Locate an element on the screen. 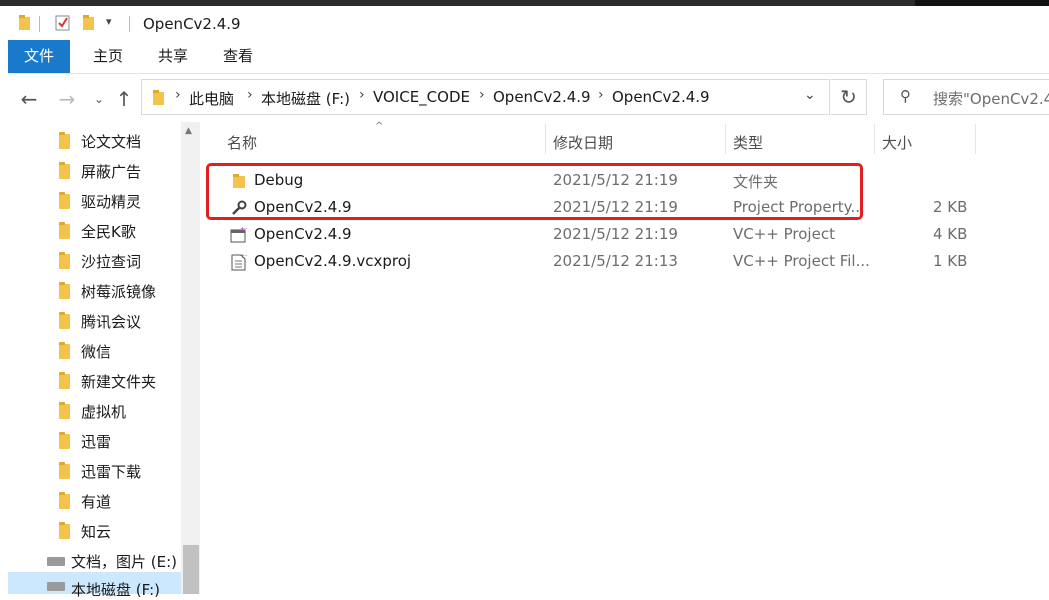 The image size is (1049, 600). nav-item-folder: 有道 is located at coordinates (94, 501).